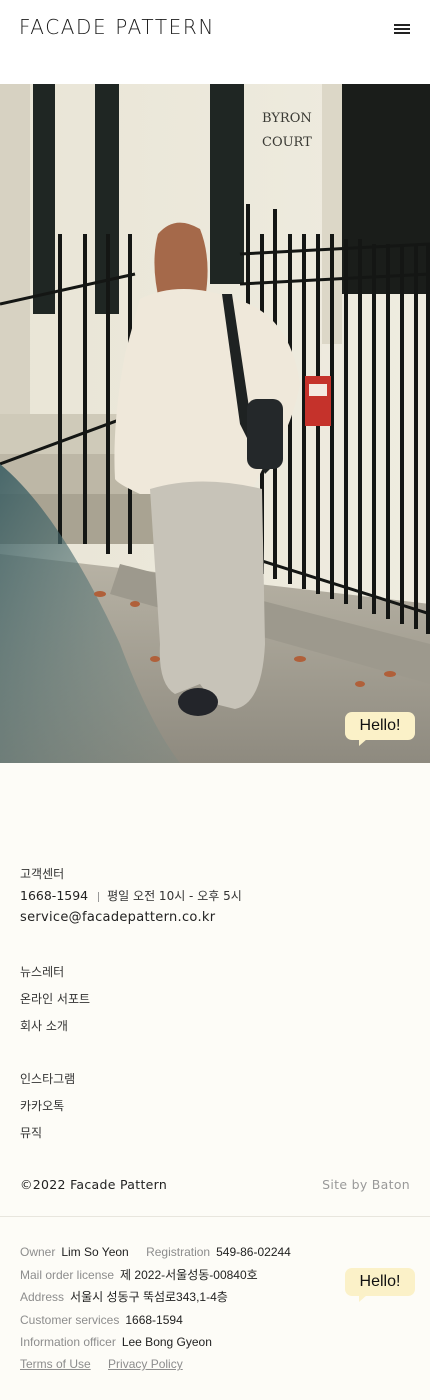  What do you see at coordinates (99, 896) in the screenshot?
I see `separator` at bounding box center [99, 896].